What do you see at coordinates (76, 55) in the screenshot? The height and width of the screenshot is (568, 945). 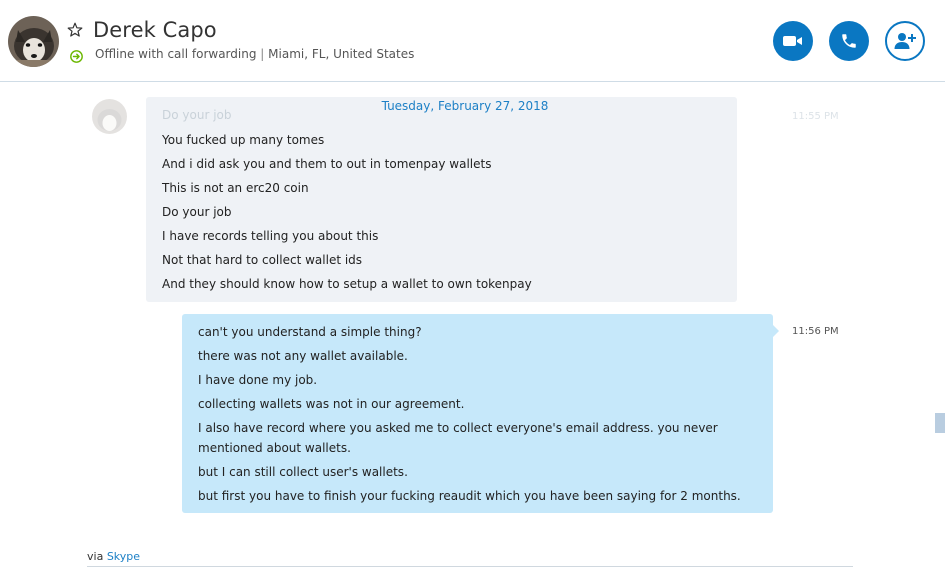 I see `call-forwarding-status-icon` at bounding box center [76, 55].